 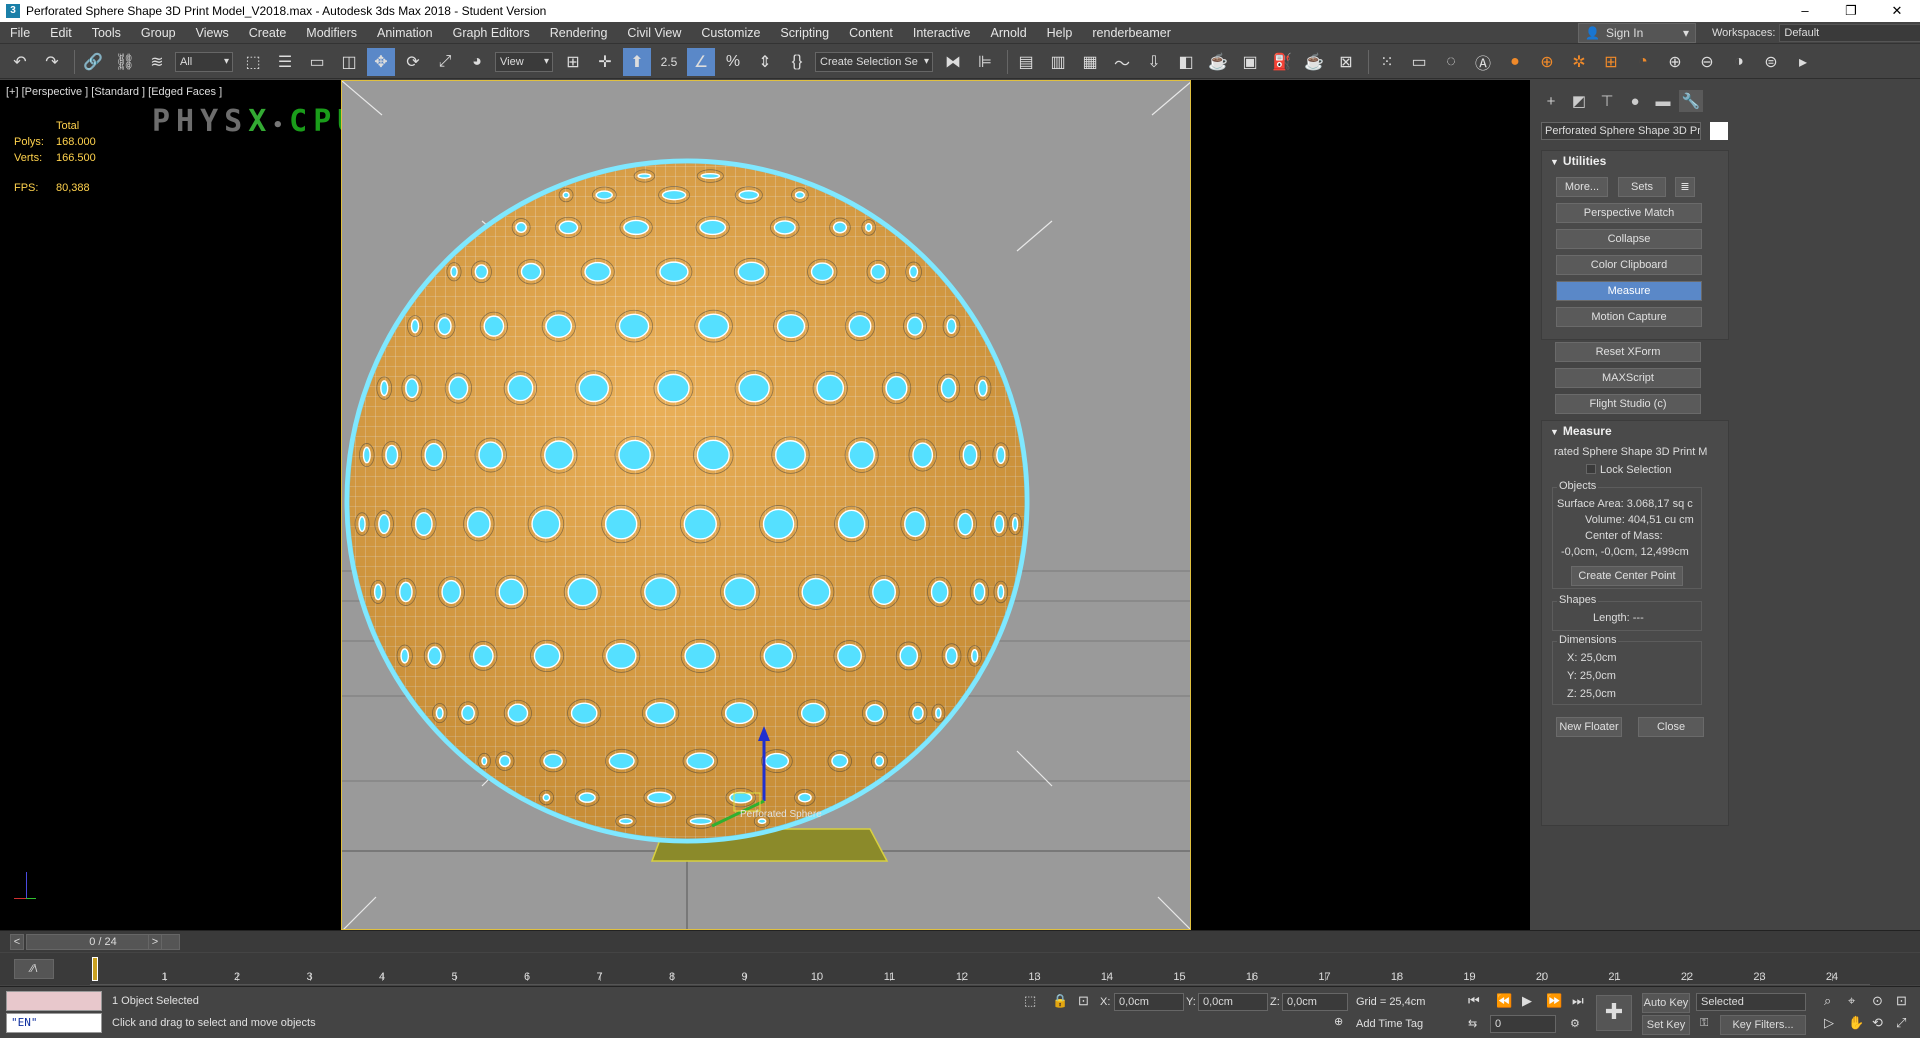 What do you see at coordinates (445, 62) in the screenshot?
I see `scale-icon: ⤢` at bounding box center [445, 62].